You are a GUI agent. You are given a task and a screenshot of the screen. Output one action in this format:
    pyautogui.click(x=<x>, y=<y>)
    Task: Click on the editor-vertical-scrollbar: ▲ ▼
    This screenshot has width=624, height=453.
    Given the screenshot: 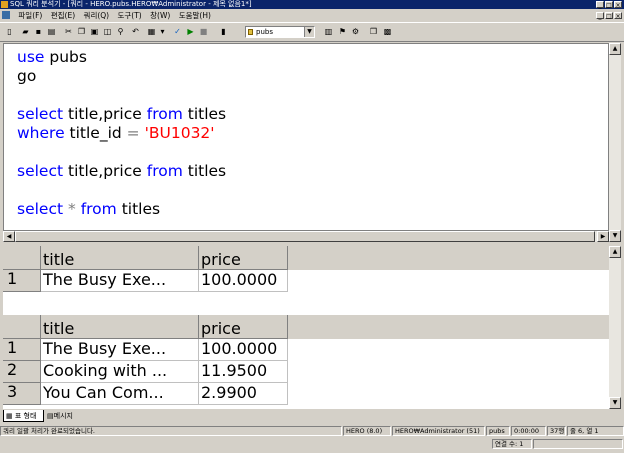 What is the action you would take?
    pyautogui.click(x=615, y=142)
    